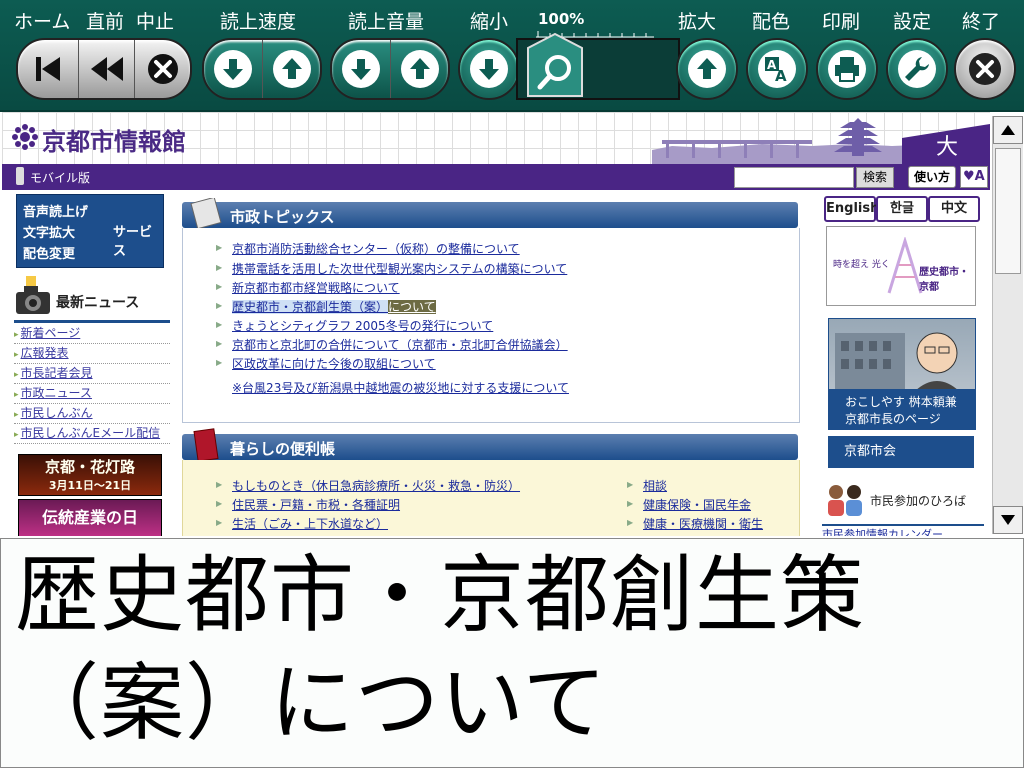  I want to click on enlarge-button, so click(707, 69).